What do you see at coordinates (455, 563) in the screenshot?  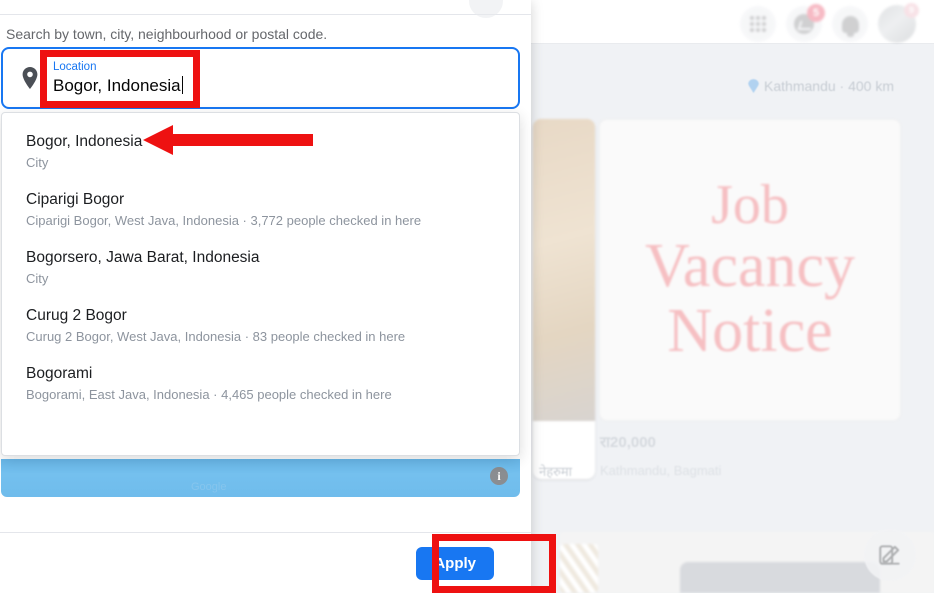 I see `apply-button: Apply` at bounding box center [455, 563].